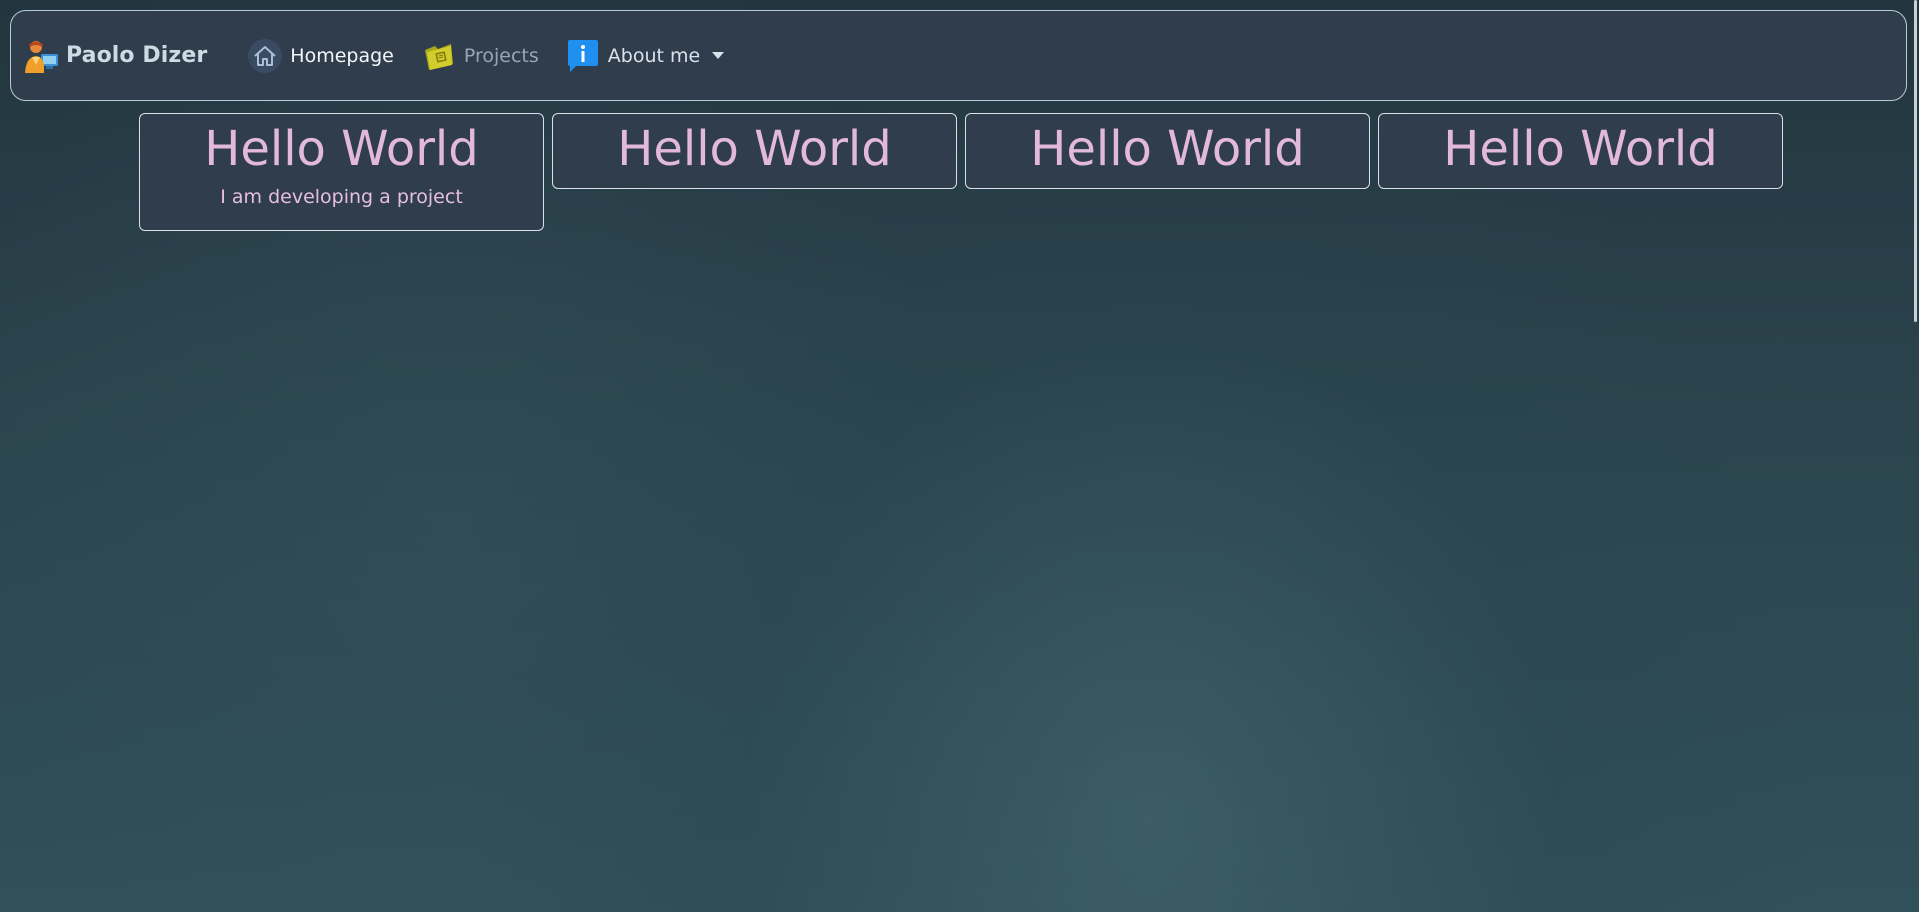  Describe the element at coordinates (342, 55) in the screenshot. I see `nav-label-homepage: Homepage` at that location.